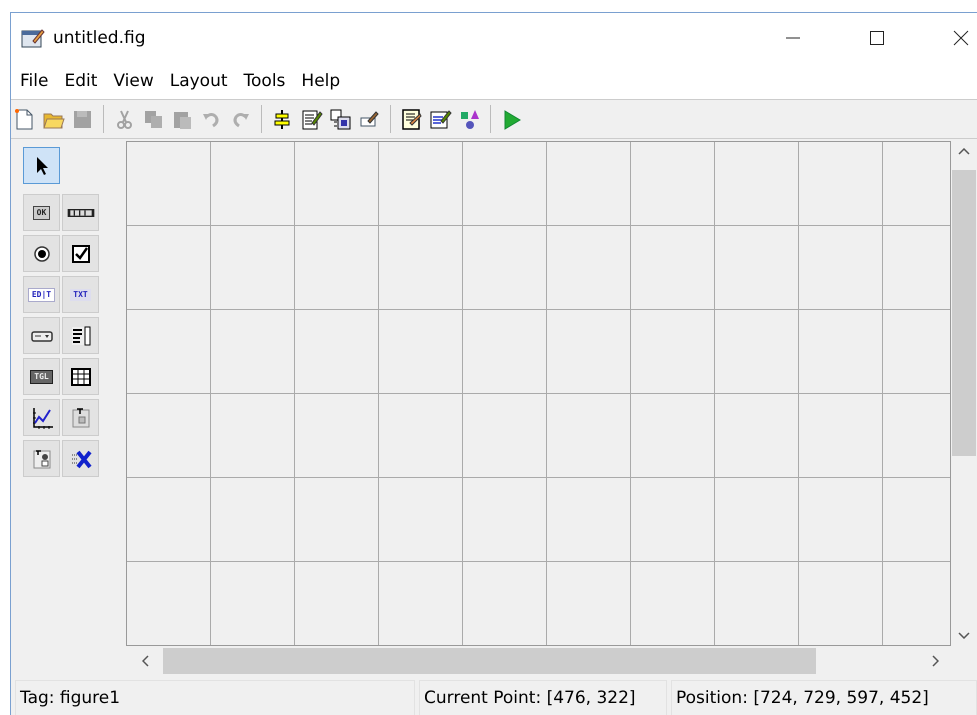  I want to click on palette-tool-button: TXT, so click(80, 294).